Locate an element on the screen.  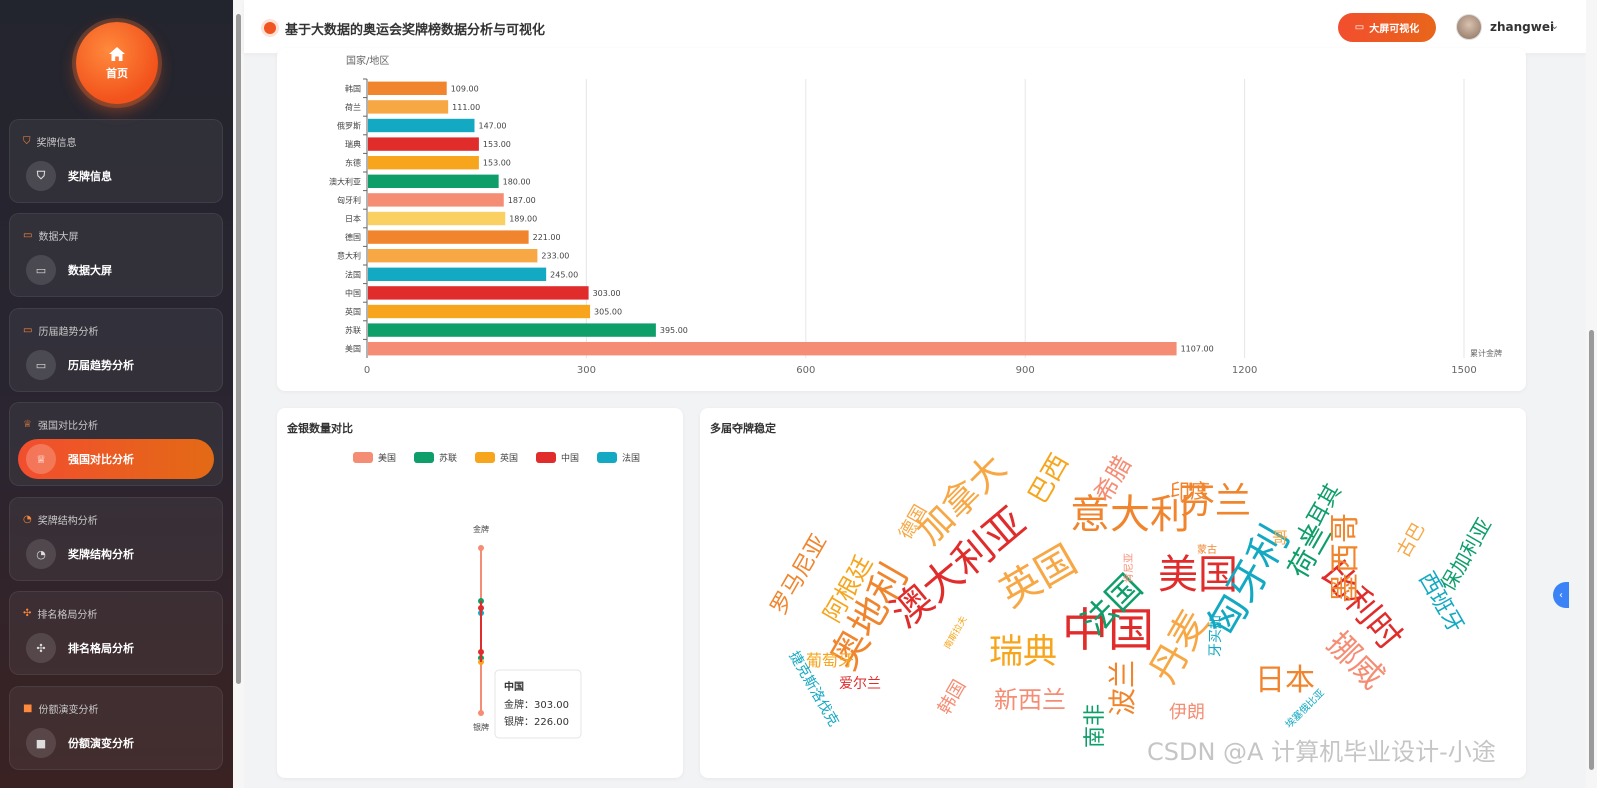
wordcloud-word: 保加利亚 is located at coordinates (1466, 554).